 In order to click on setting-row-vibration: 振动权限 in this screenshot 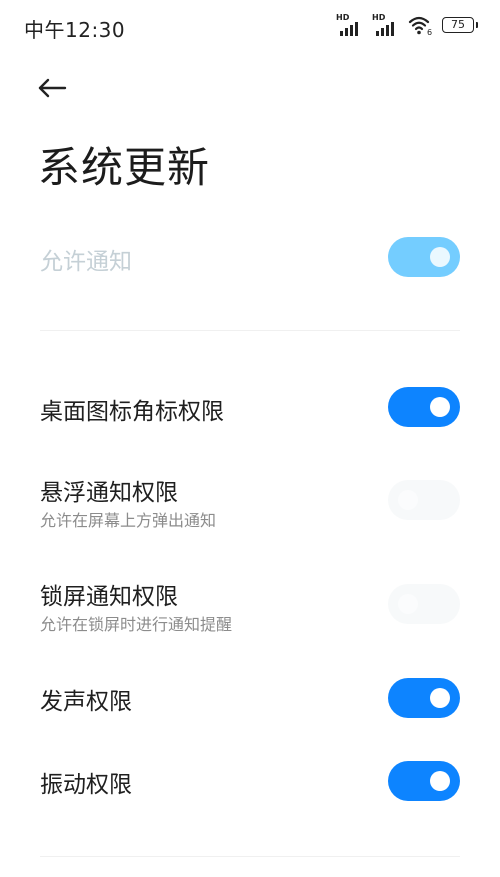, I will do `click(250, 782)`.